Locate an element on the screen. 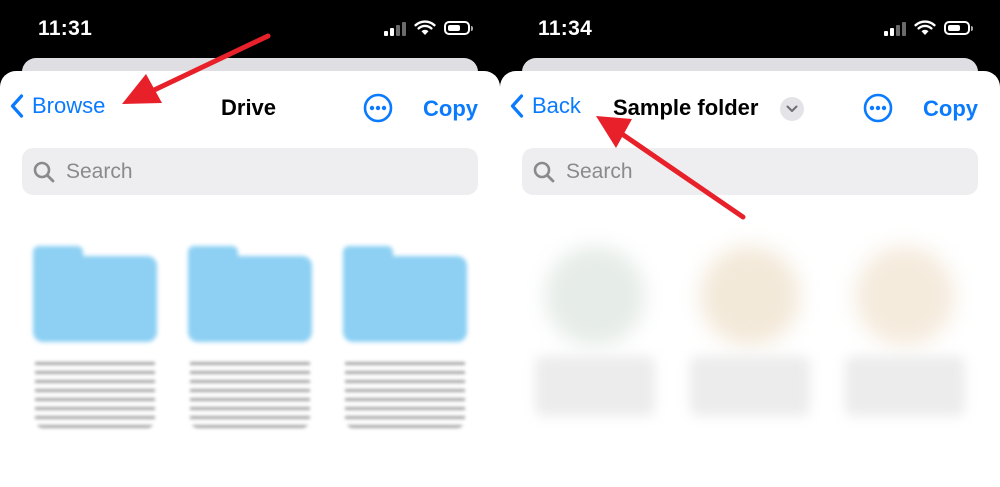  title-menu-button is located at coordinates (792, 109).